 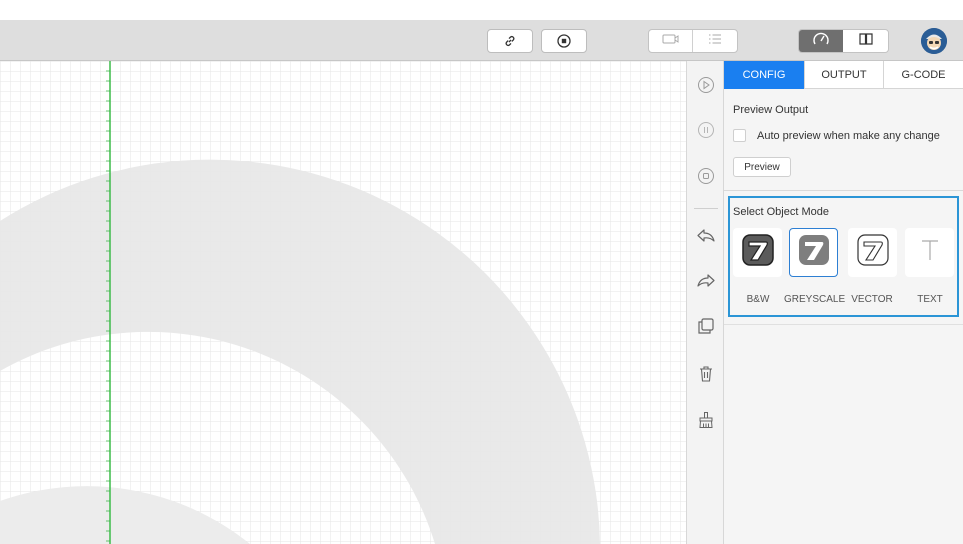 I want to click on speedometer-icon, so click(x=821, y=41).